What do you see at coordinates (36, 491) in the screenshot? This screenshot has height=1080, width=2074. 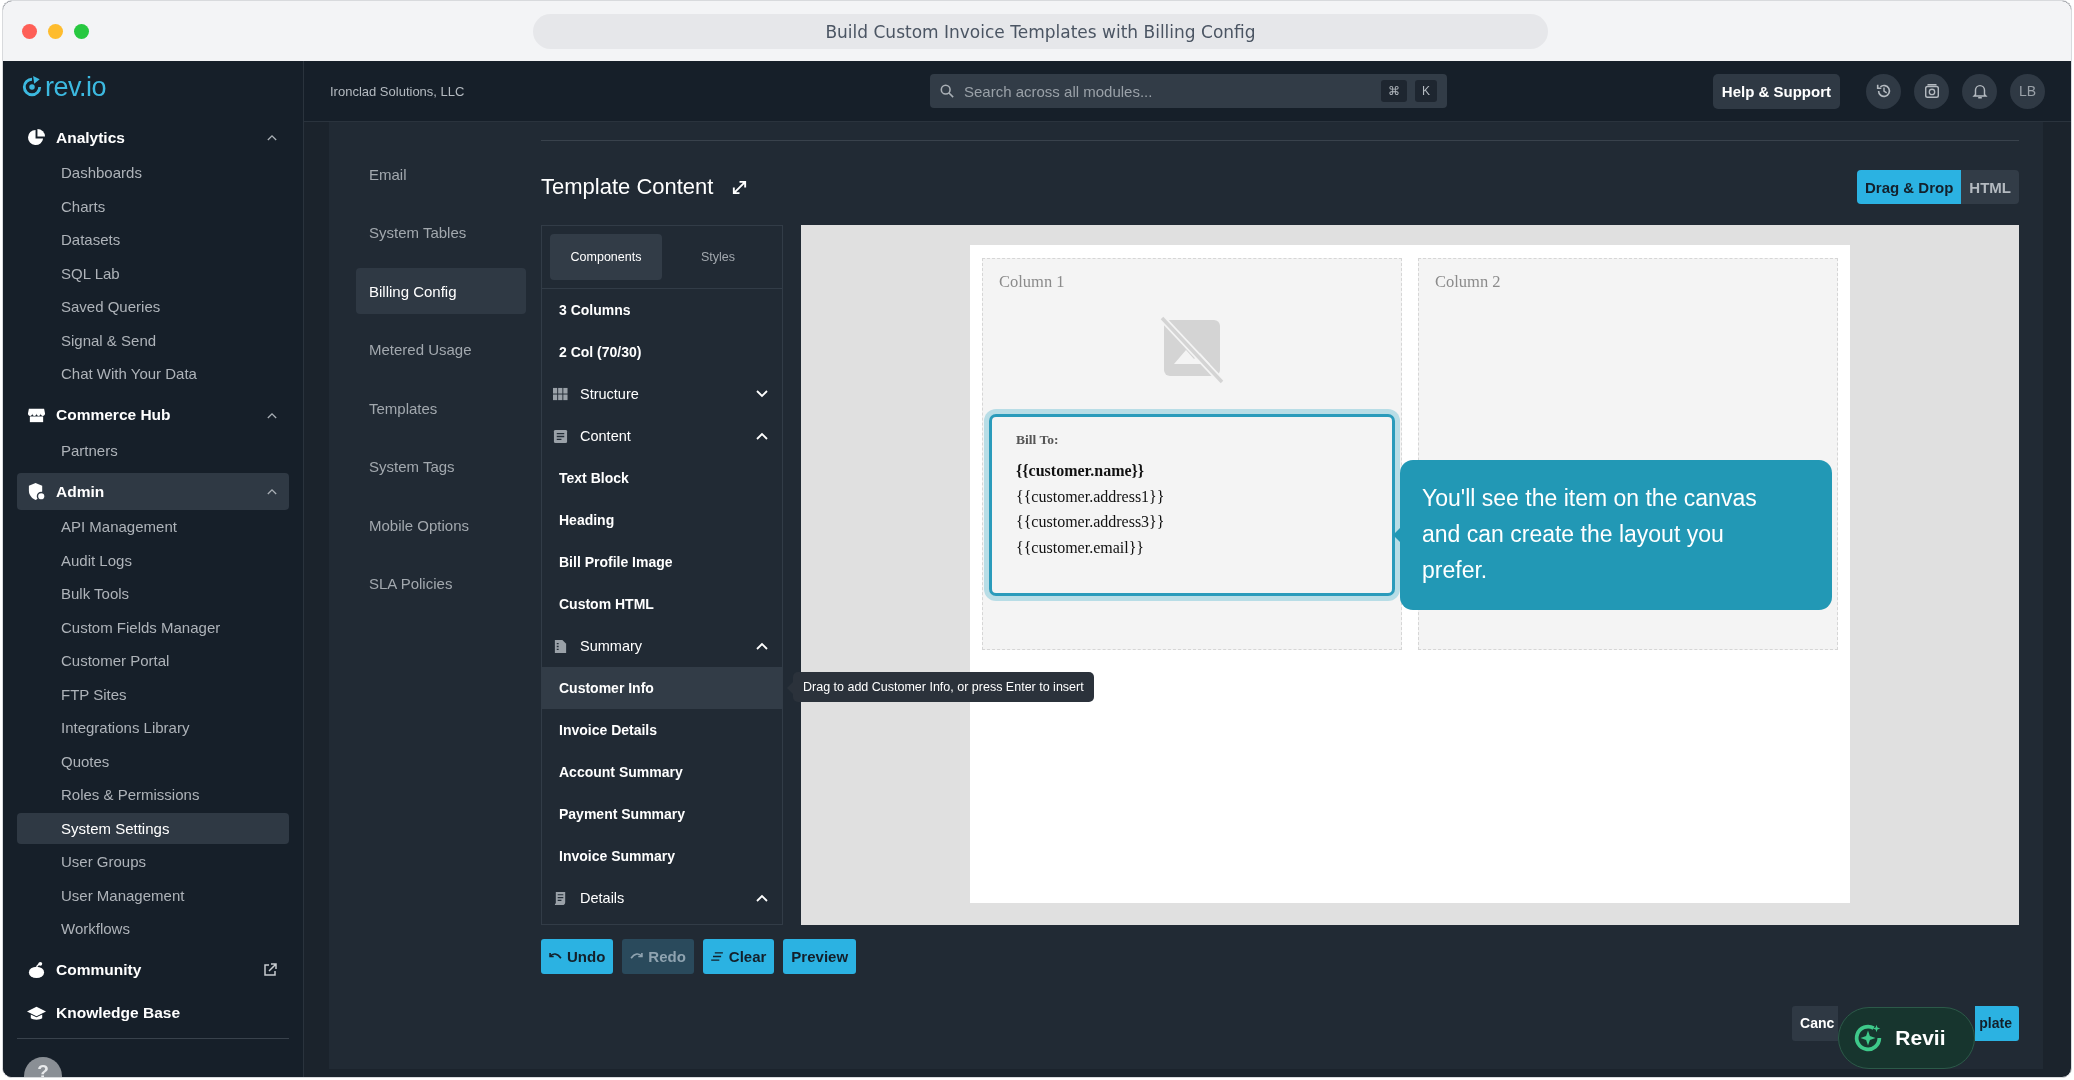 I see `shield-icon` at bounding box center [36, 491].